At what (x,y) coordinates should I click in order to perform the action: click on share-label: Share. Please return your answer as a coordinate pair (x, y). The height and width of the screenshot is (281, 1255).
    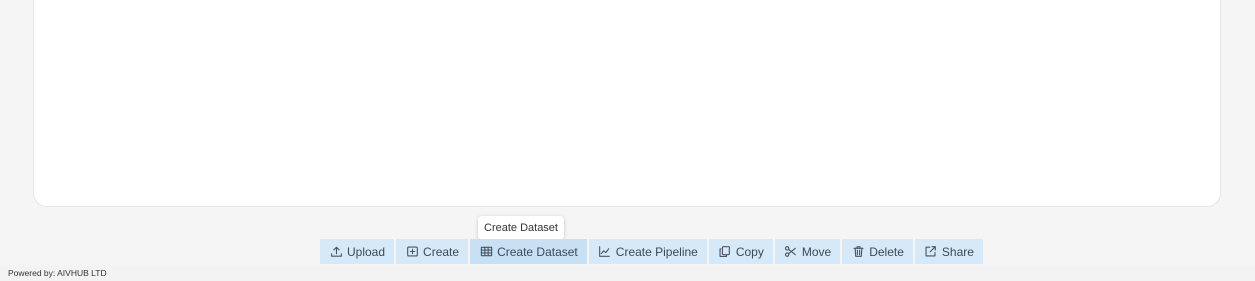
    Looking at the image, I should click on (957, 251).